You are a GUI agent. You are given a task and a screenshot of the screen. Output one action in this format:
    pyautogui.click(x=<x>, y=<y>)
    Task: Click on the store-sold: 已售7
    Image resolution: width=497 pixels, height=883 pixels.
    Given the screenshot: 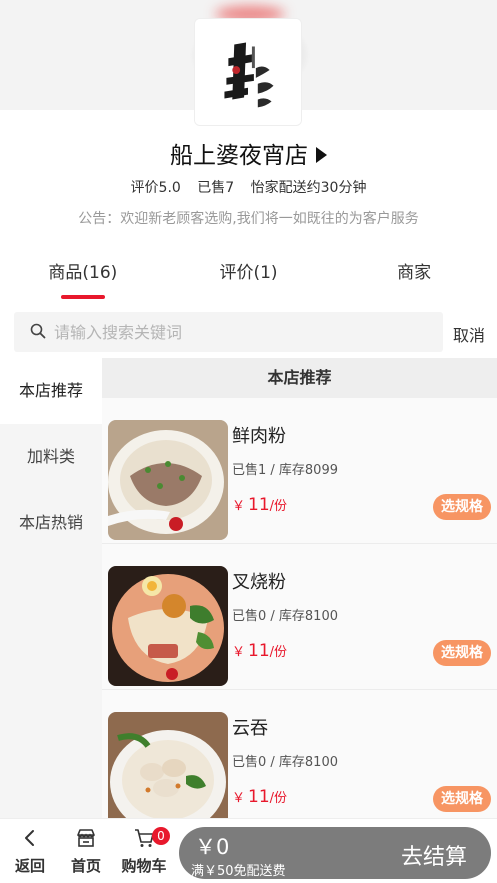 What is the action you would take?
    pyautogui.click(x=216, y=188)
    